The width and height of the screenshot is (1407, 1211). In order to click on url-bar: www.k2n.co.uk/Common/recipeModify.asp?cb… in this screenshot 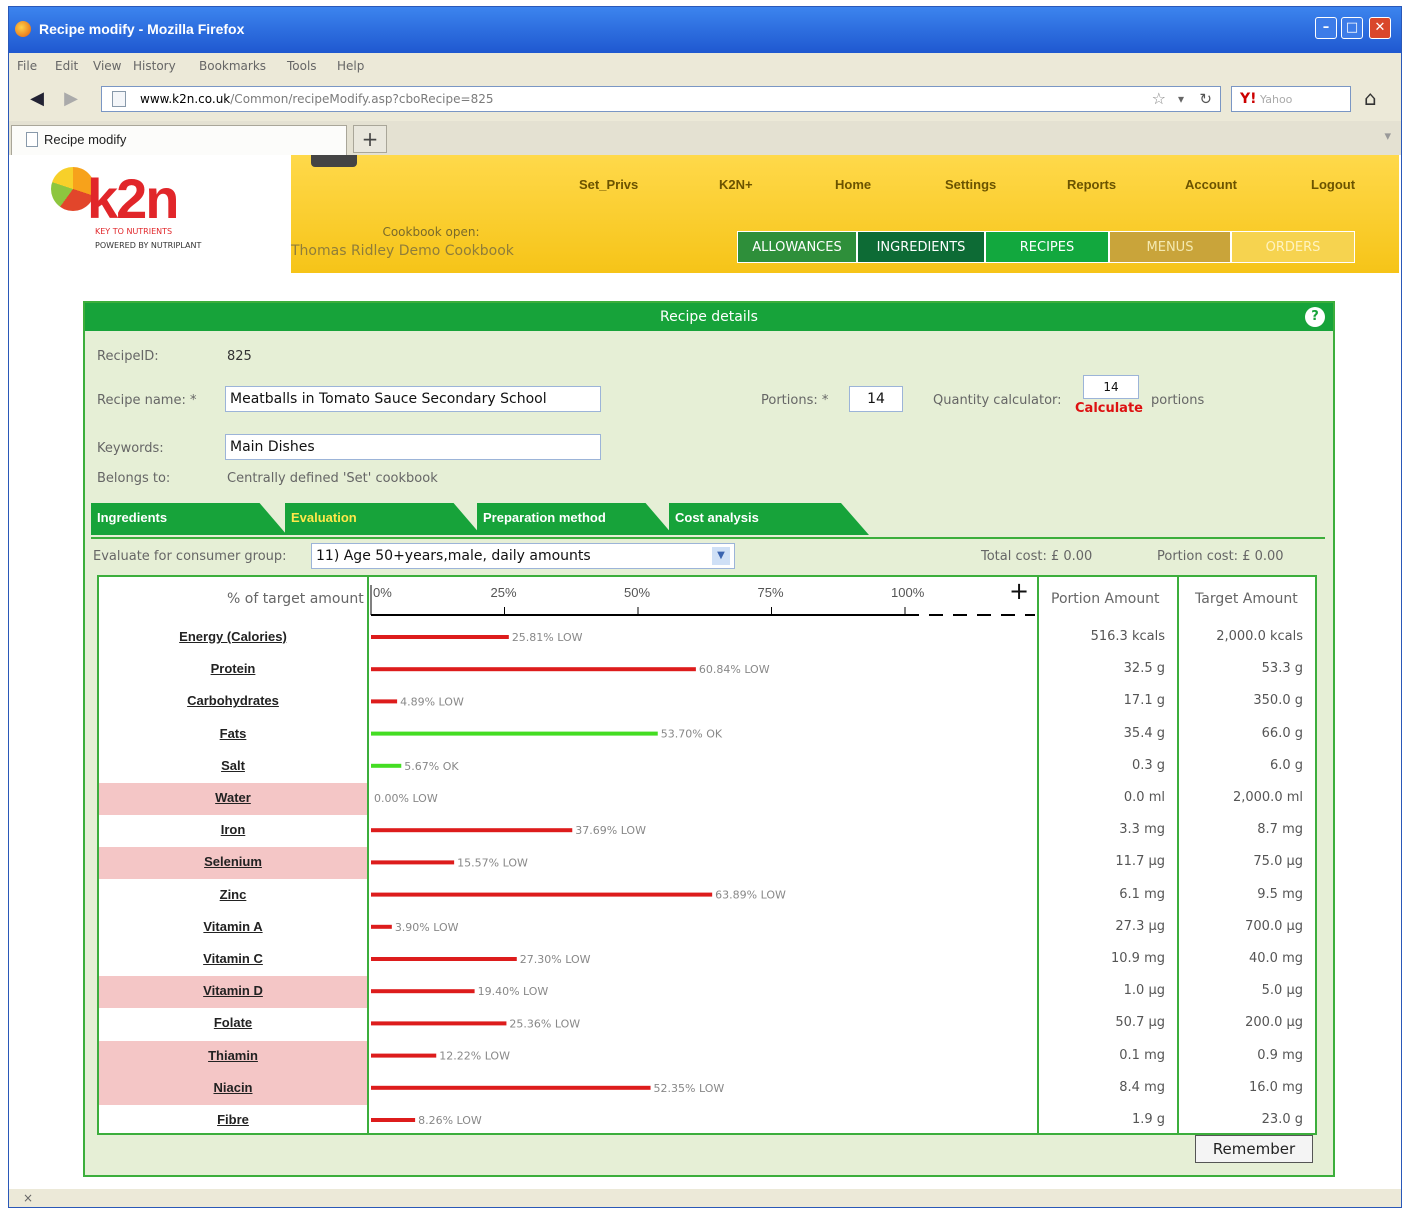, I will do `click(661, 99)`.